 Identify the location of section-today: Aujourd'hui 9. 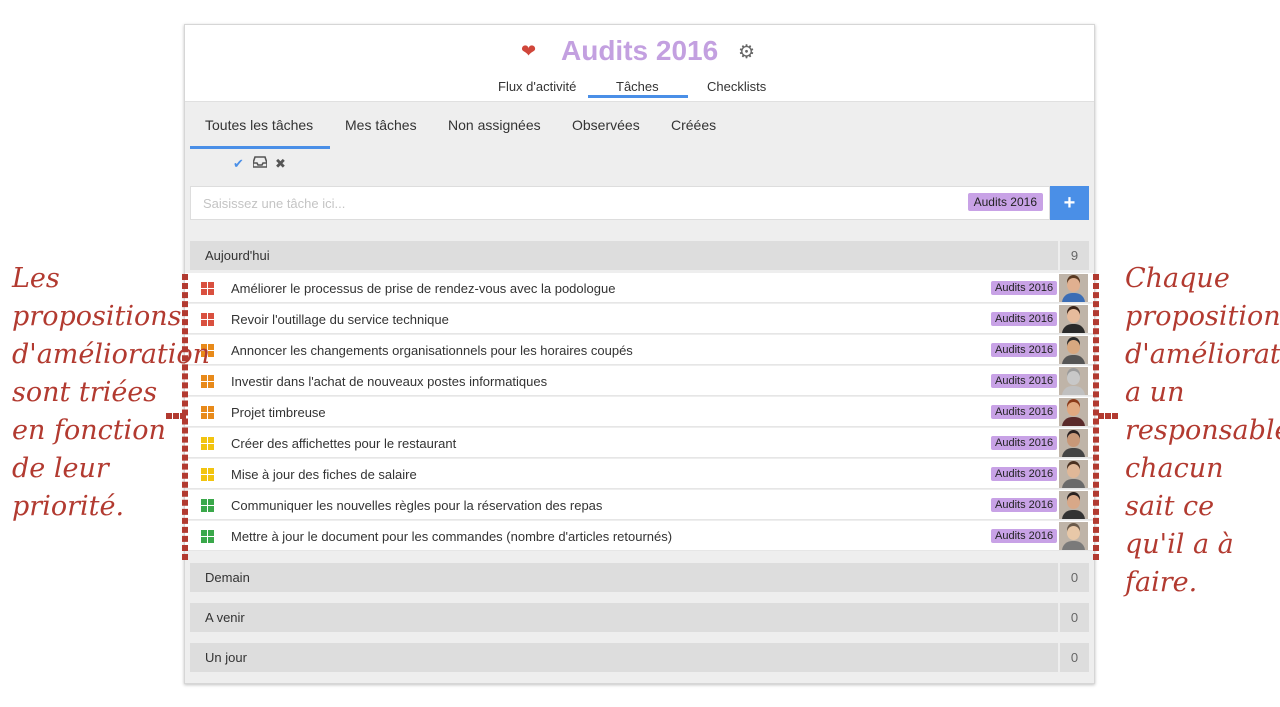
(639, 255).